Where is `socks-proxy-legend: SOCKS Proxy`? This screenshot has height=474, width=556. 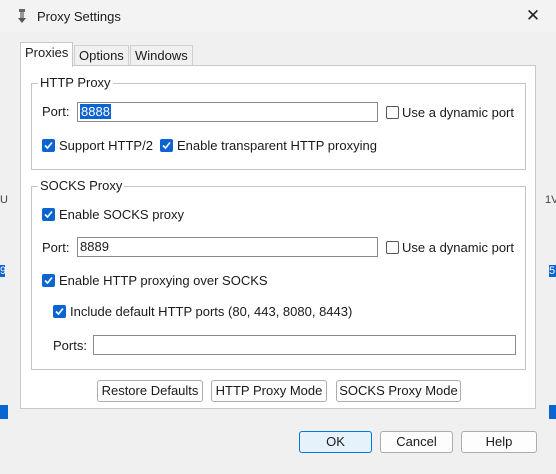 socks-proxy-legend: SOCKS Proxy is located at coordinates (81, 185).